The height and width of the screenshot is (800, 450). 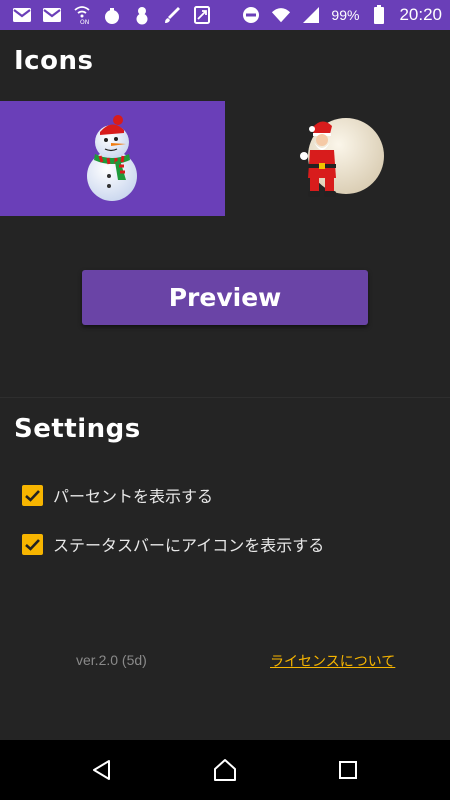 I want to click on status-bar-notifications: ON, so click(x=112, y=15).